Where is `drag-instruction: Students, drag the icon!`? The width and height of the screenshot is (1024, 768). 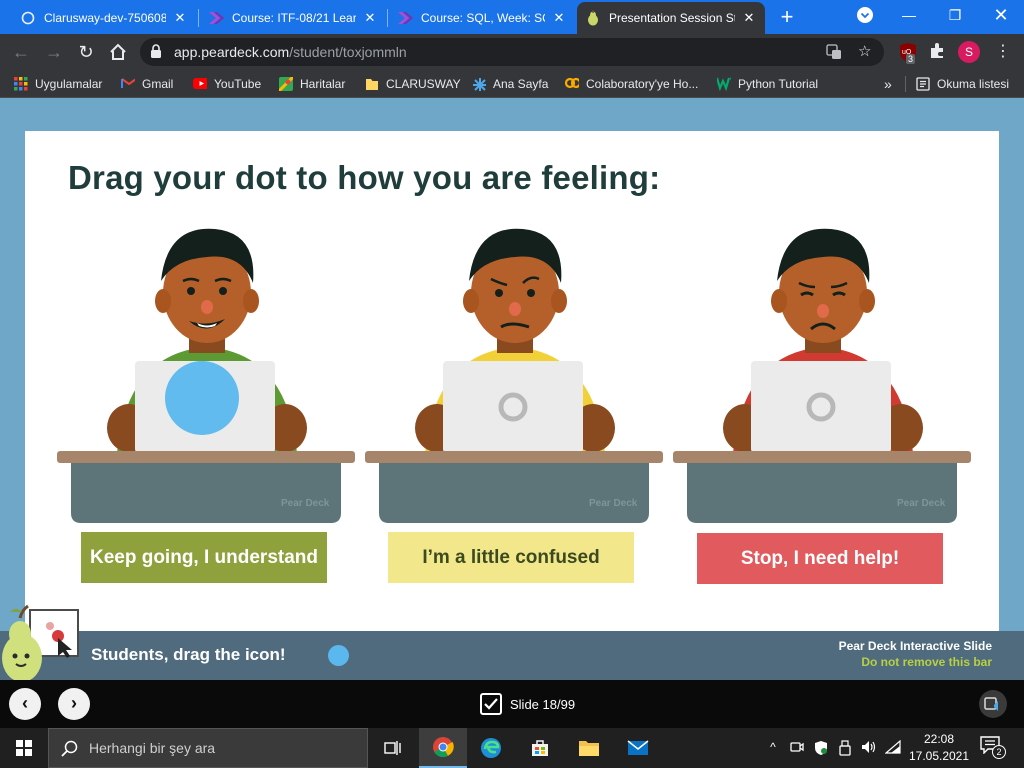
drag-instruction: Students, drag the icon! is located at coordinates (188, 654).